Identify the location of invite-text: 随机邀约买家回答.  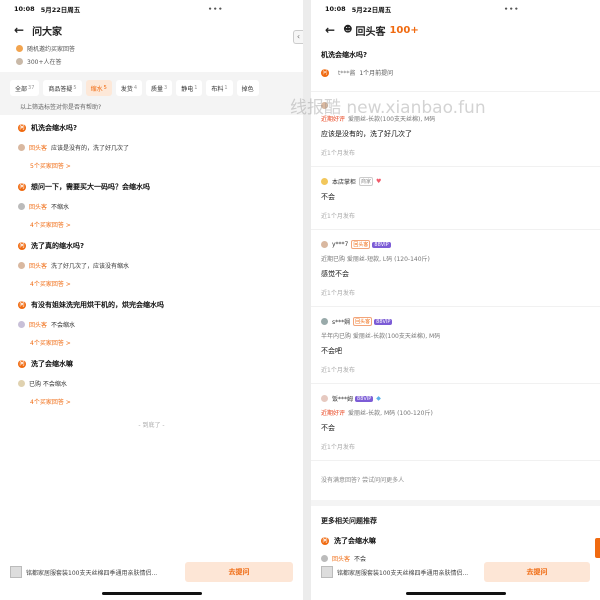
(51, 49).